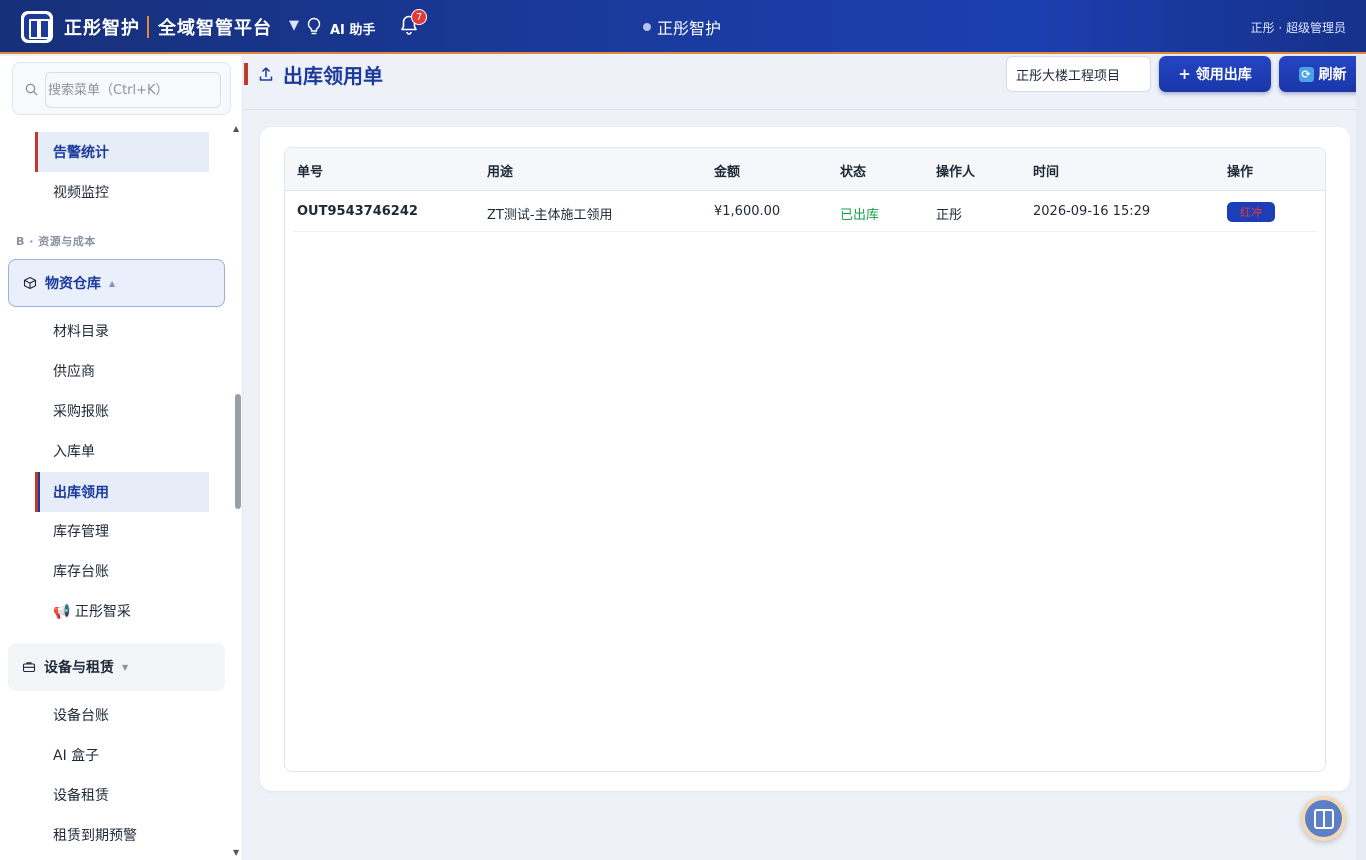 This screenshot has height=860, width=1366. What do you see at coordinates (357, 211) in the screenshot?
I see `cell-id: OUT9543746242` at bounding box center [357, 211].